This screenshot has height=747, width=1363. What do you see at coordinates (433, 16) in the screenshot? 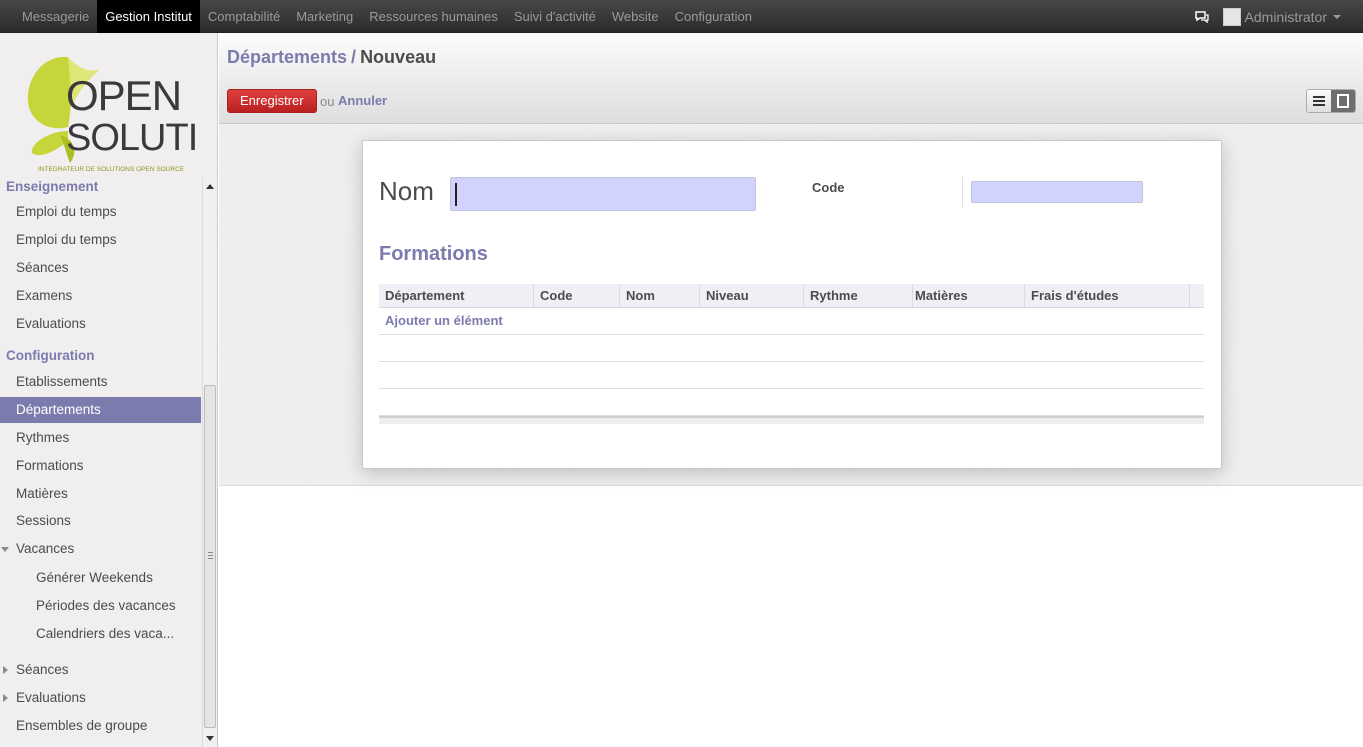
I see `menu-ressources-humaines: Ressources humaines` at bounding box center [433, 16].